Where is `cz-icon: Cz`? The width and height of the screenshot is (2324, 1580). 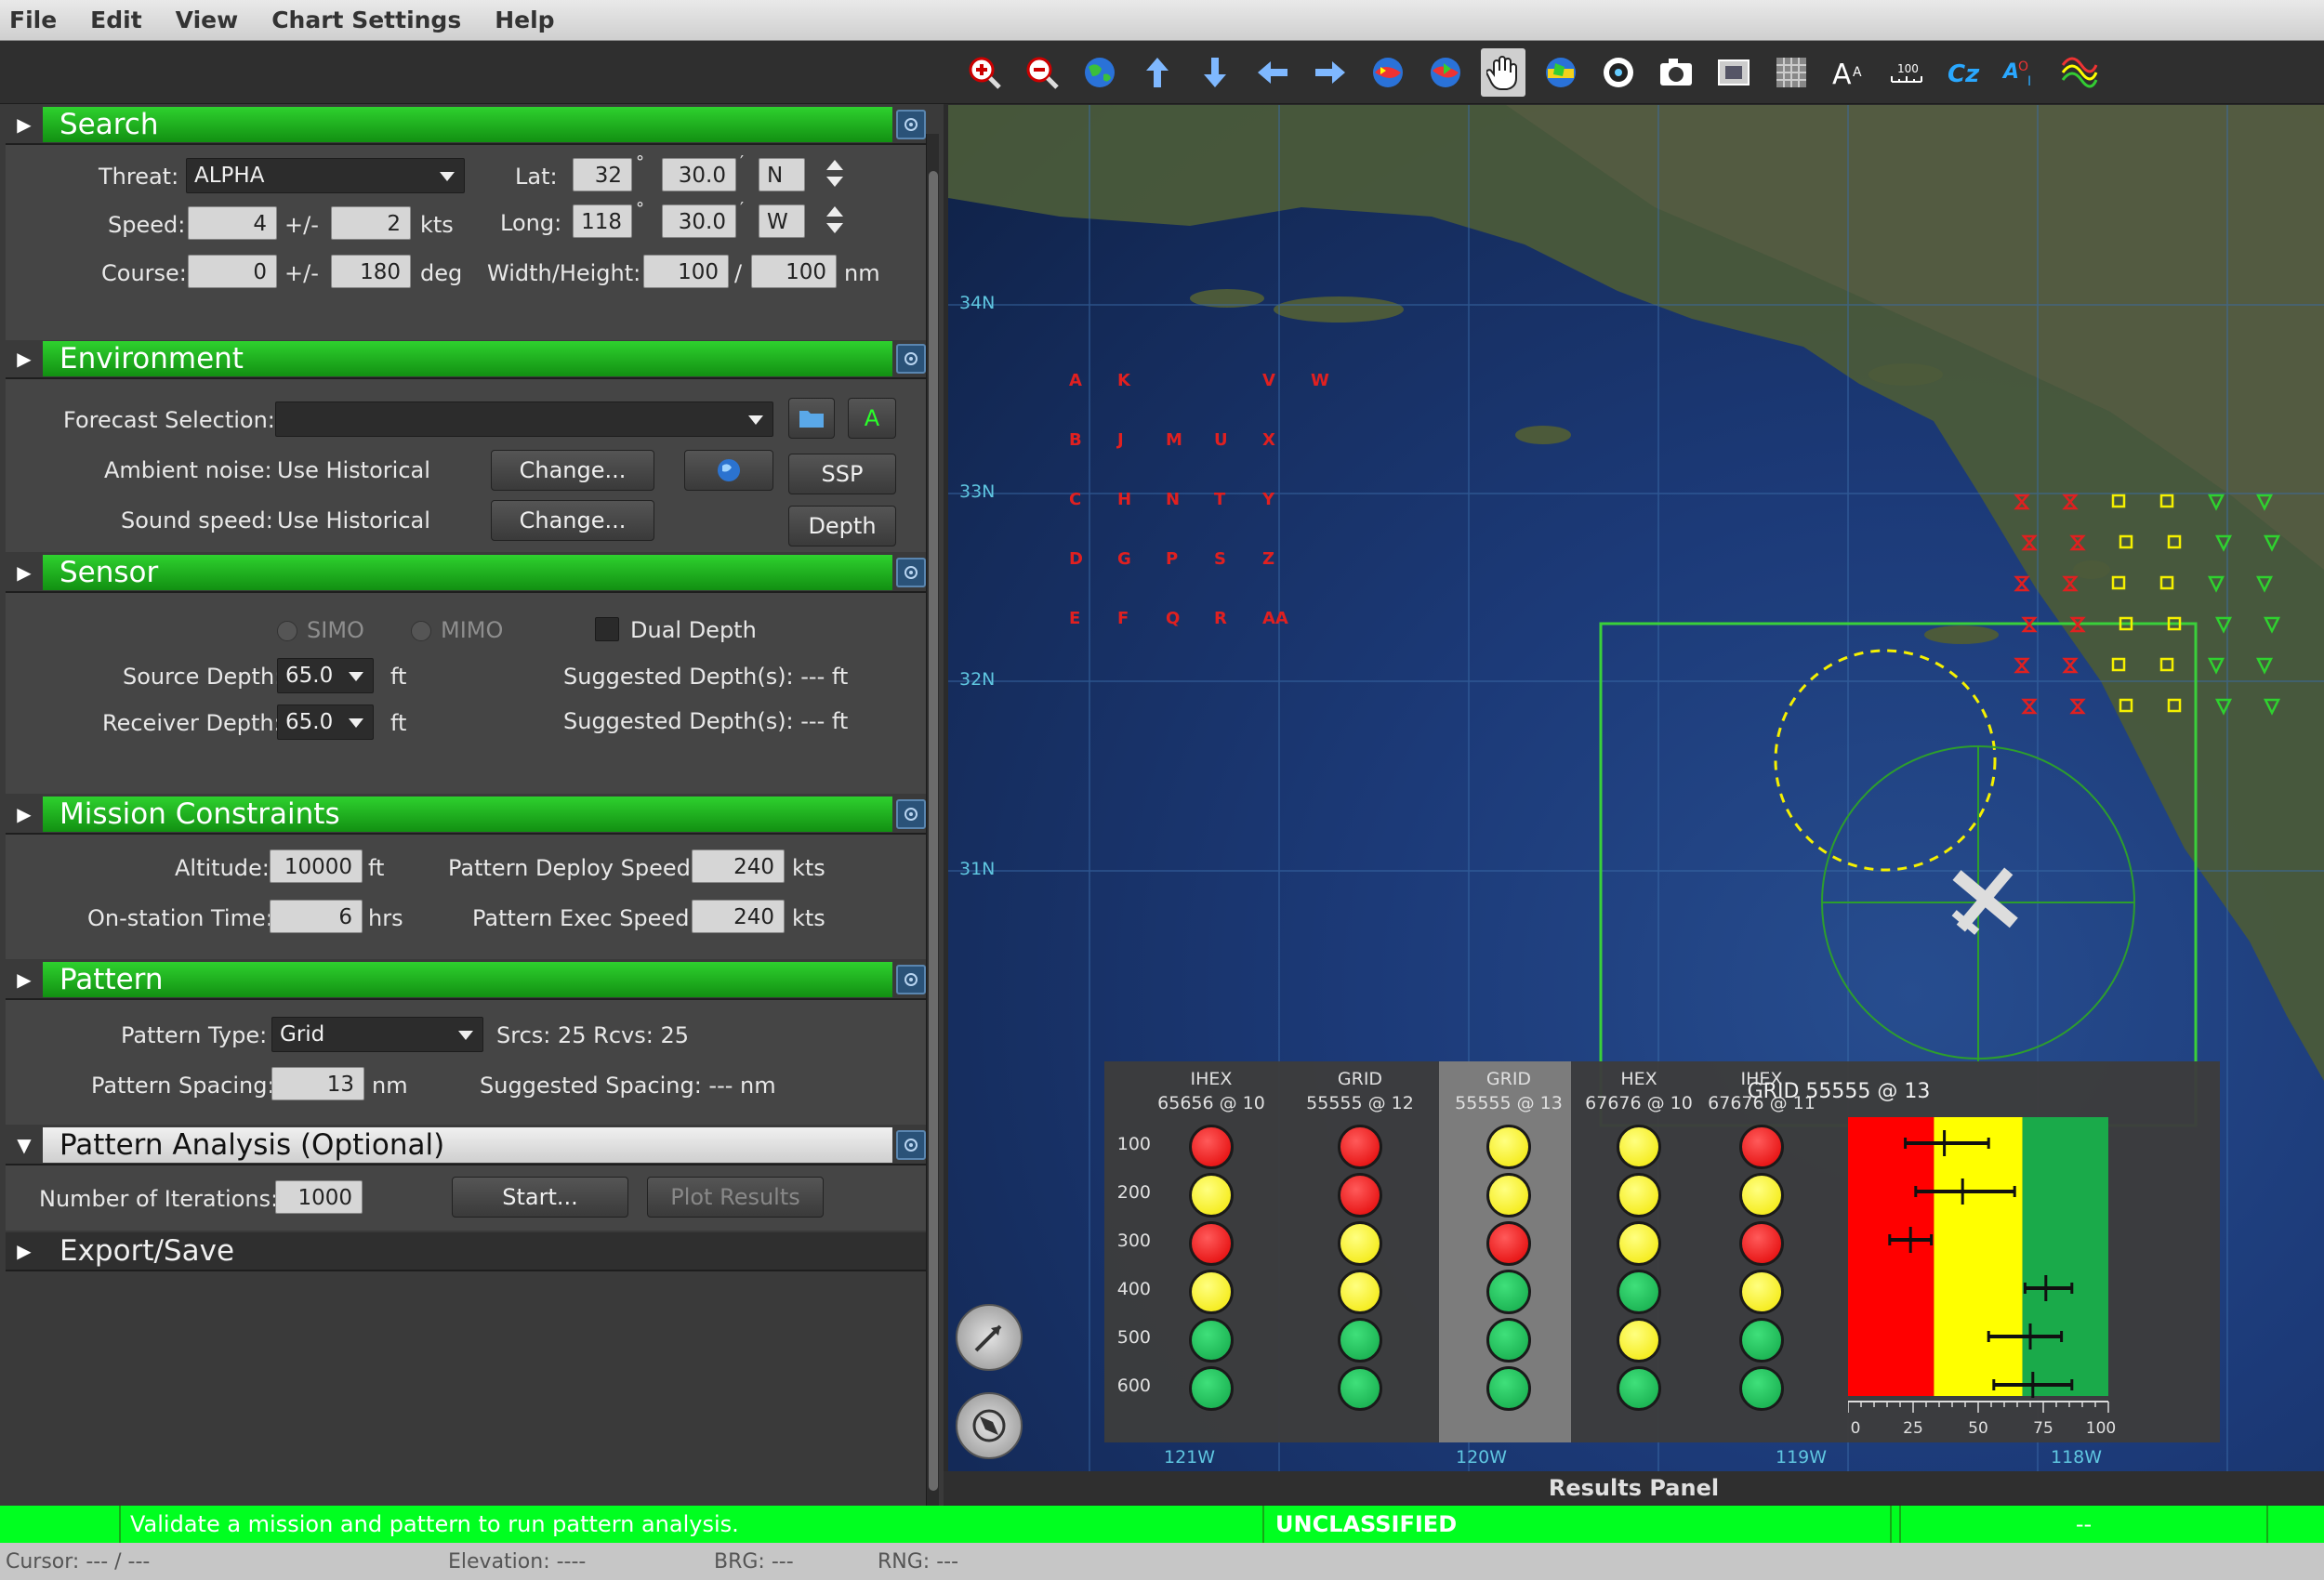 cz-icon: Cz is located at coordinates (1964, 72).